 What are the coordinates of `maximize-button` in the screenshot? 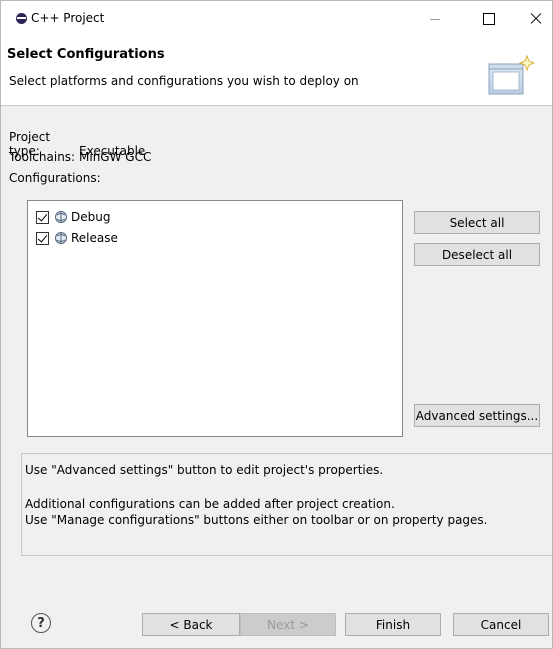 It's located at (488, 18).